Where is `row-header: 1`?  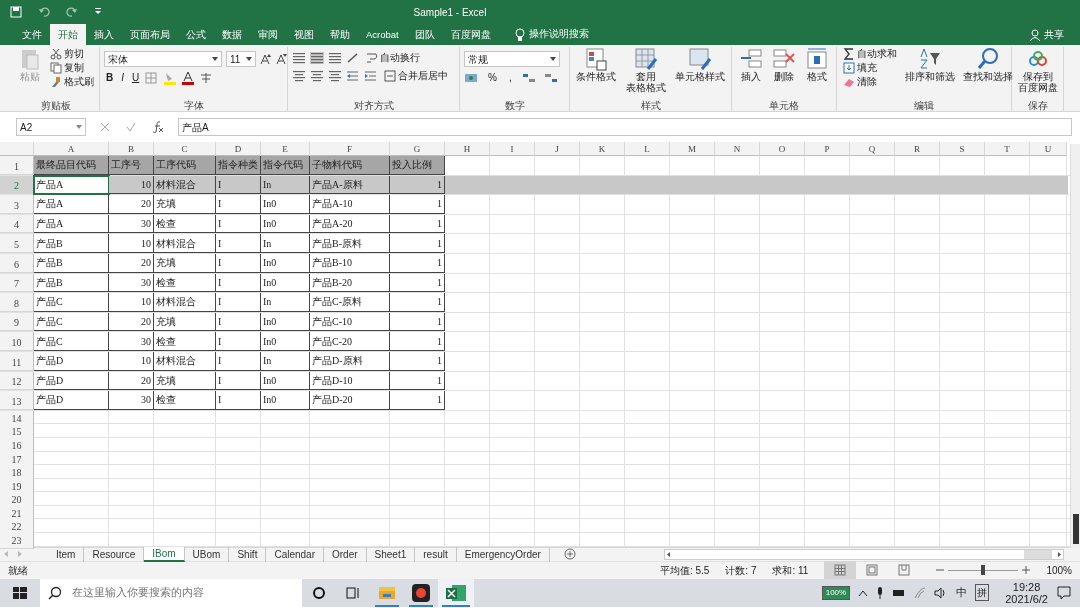 row-header: 1 is located at coordinates (17, 165).